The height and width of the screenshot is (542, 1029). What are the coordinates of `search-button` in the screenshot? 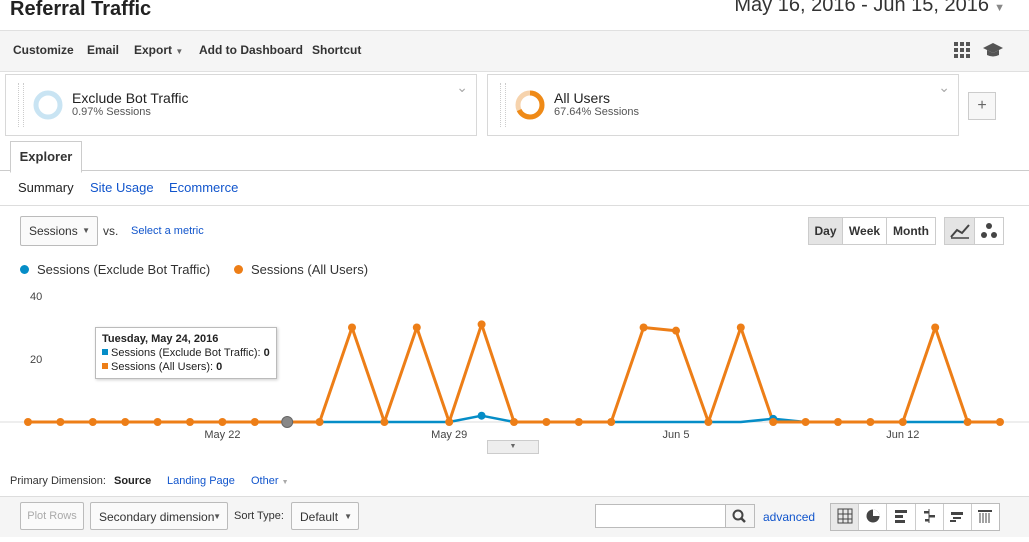 It's located at (740, 516).